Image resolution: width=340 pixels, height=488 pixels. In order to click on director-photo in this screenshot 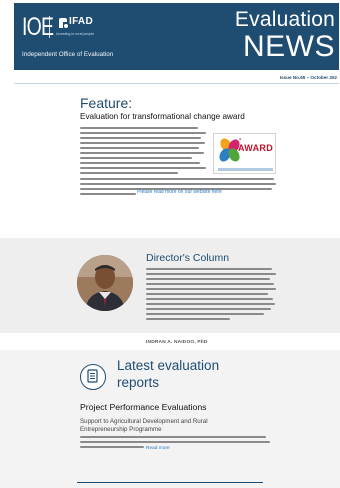, I will do `click(105, 283)`.